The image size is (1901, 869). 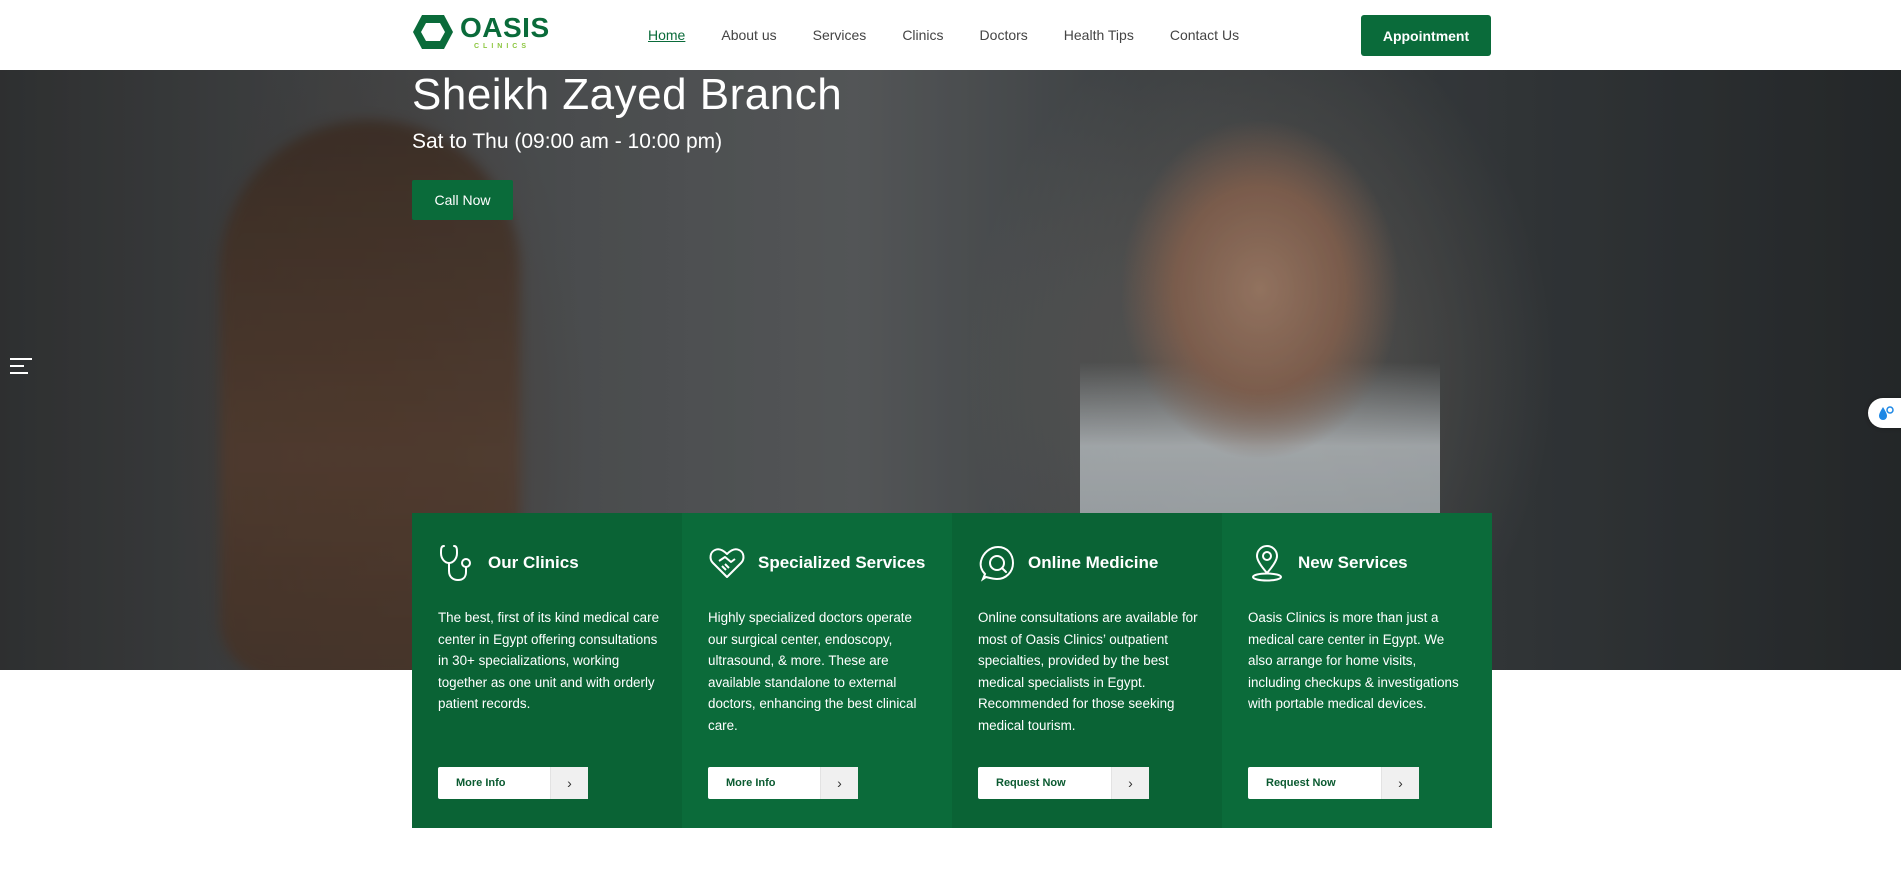 What do you see at coordinates (666, 35) in the screenshot?
I see `nav-home: Home` at bounding box center [666, 35].